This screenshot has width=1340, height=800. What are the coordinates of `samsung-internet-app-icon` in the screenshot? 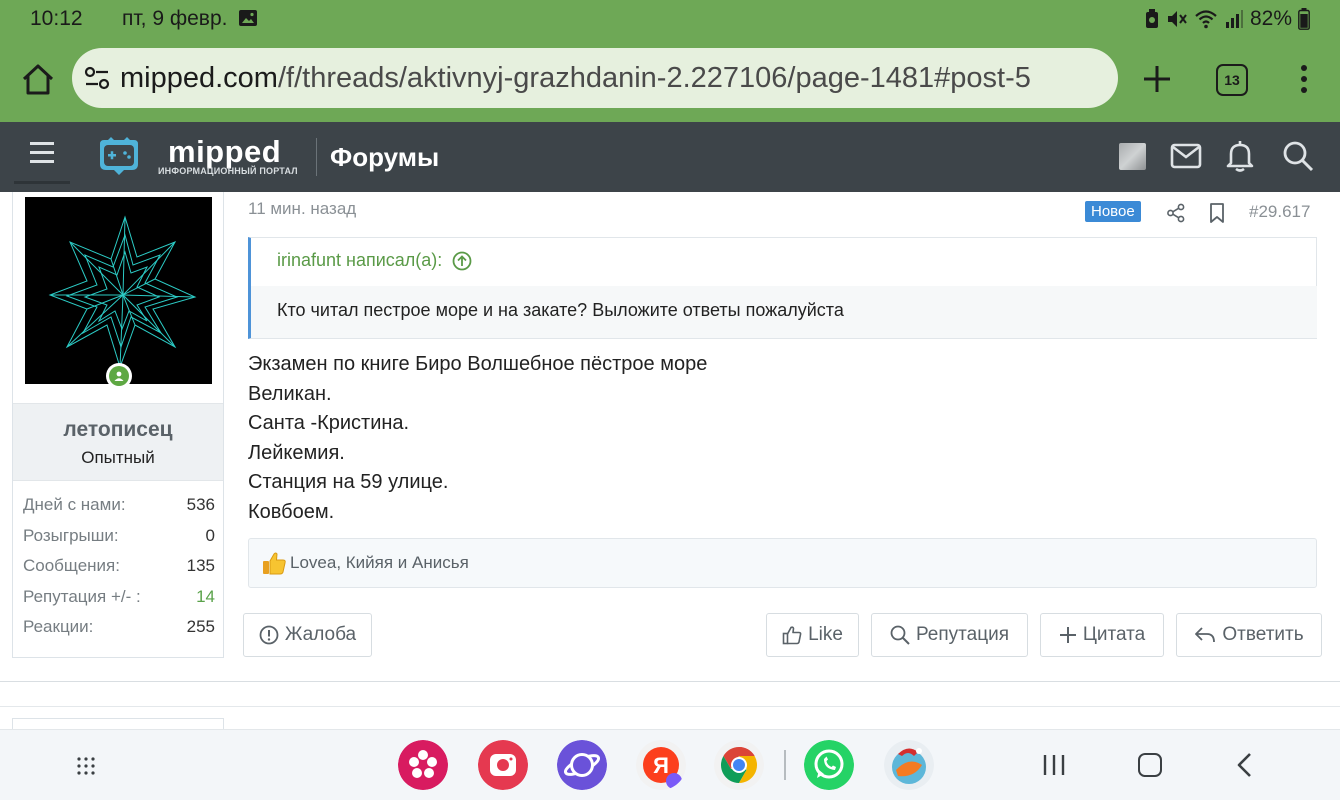 It's located at (582, 765).